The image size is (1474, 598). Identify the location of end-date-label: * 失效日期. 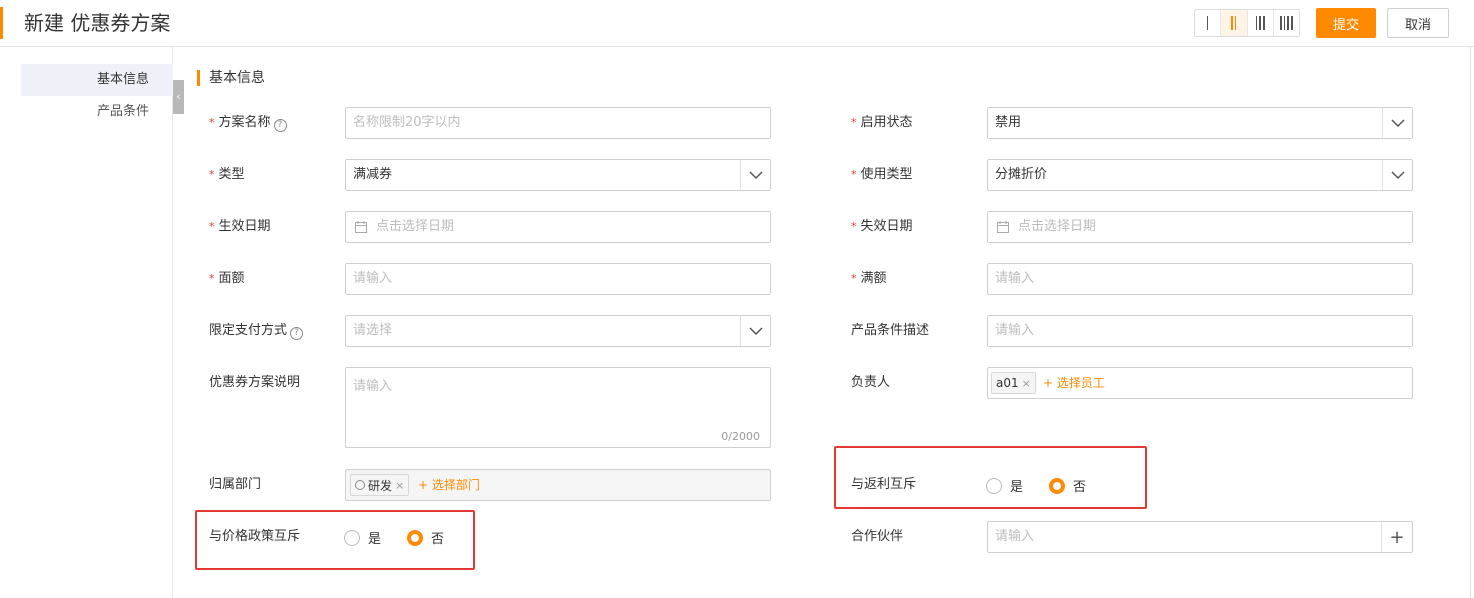
(882, 227).